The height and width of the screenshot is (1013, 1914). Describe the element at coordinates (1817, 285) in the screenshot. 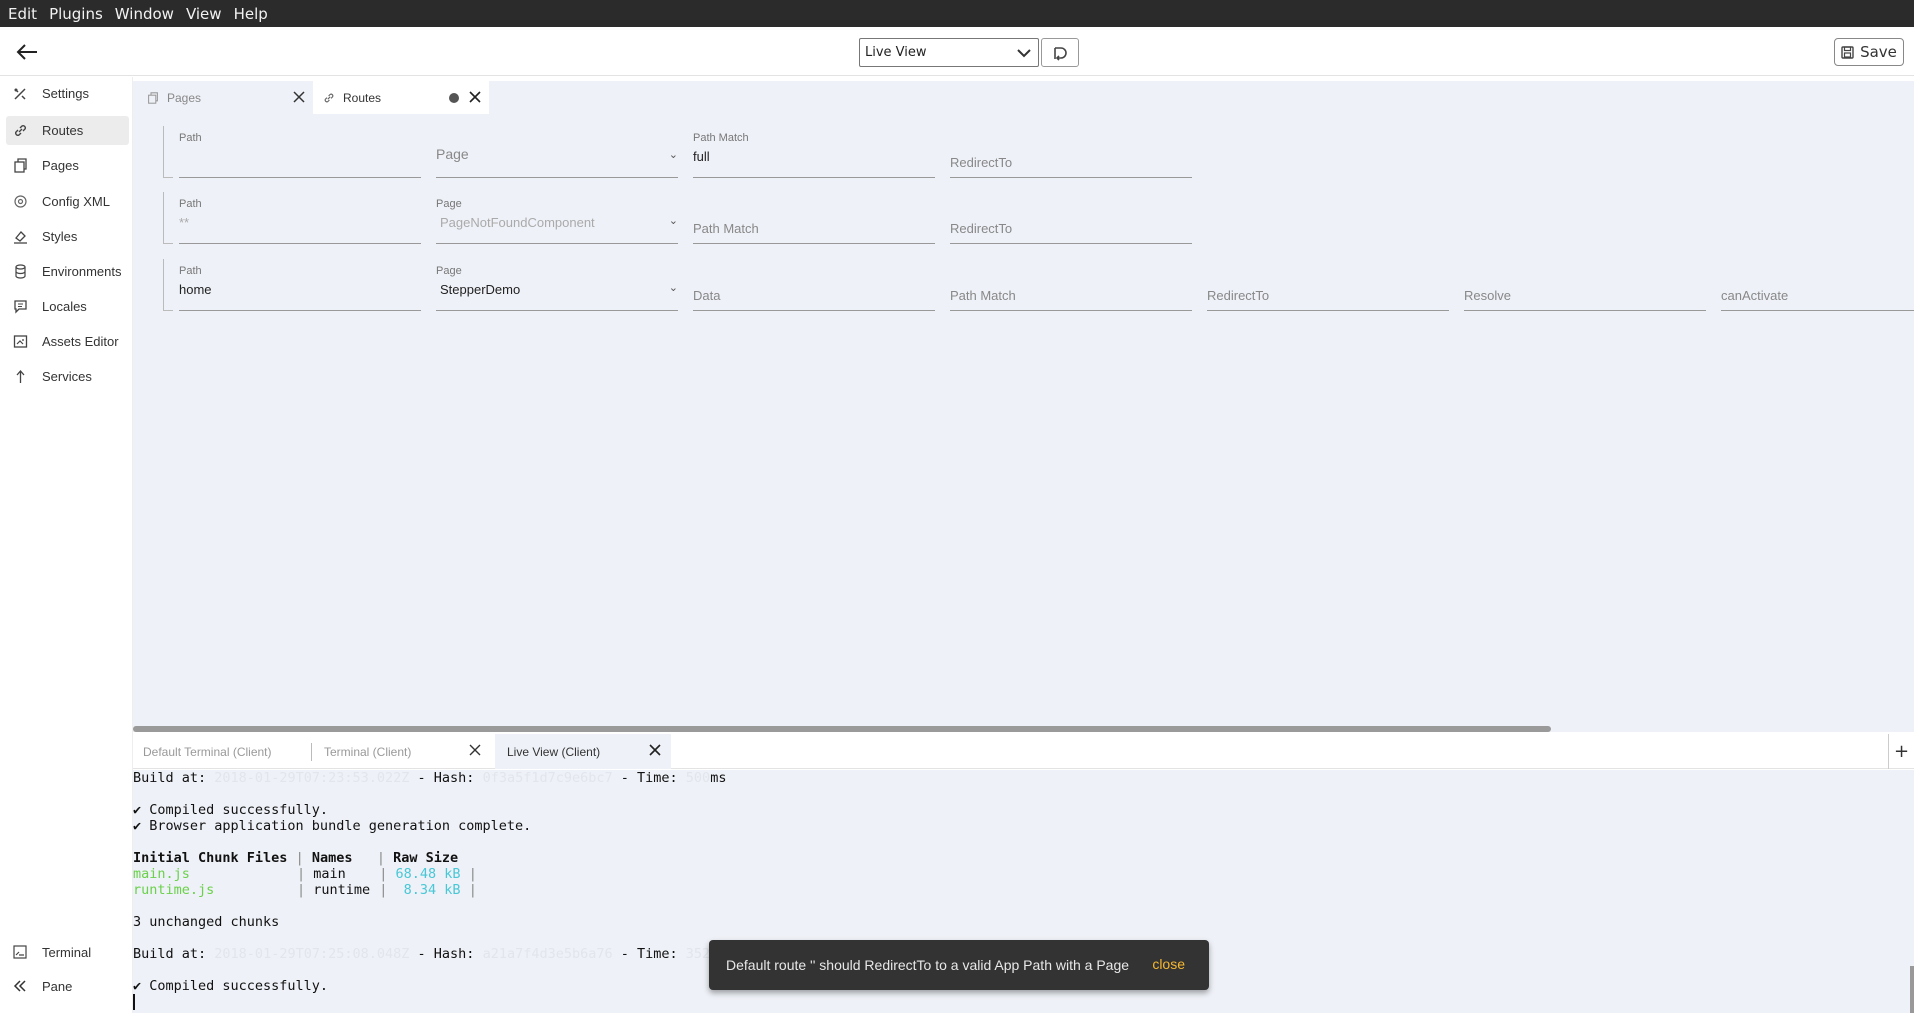

I see `can-activate-field: canActivate` at that location.